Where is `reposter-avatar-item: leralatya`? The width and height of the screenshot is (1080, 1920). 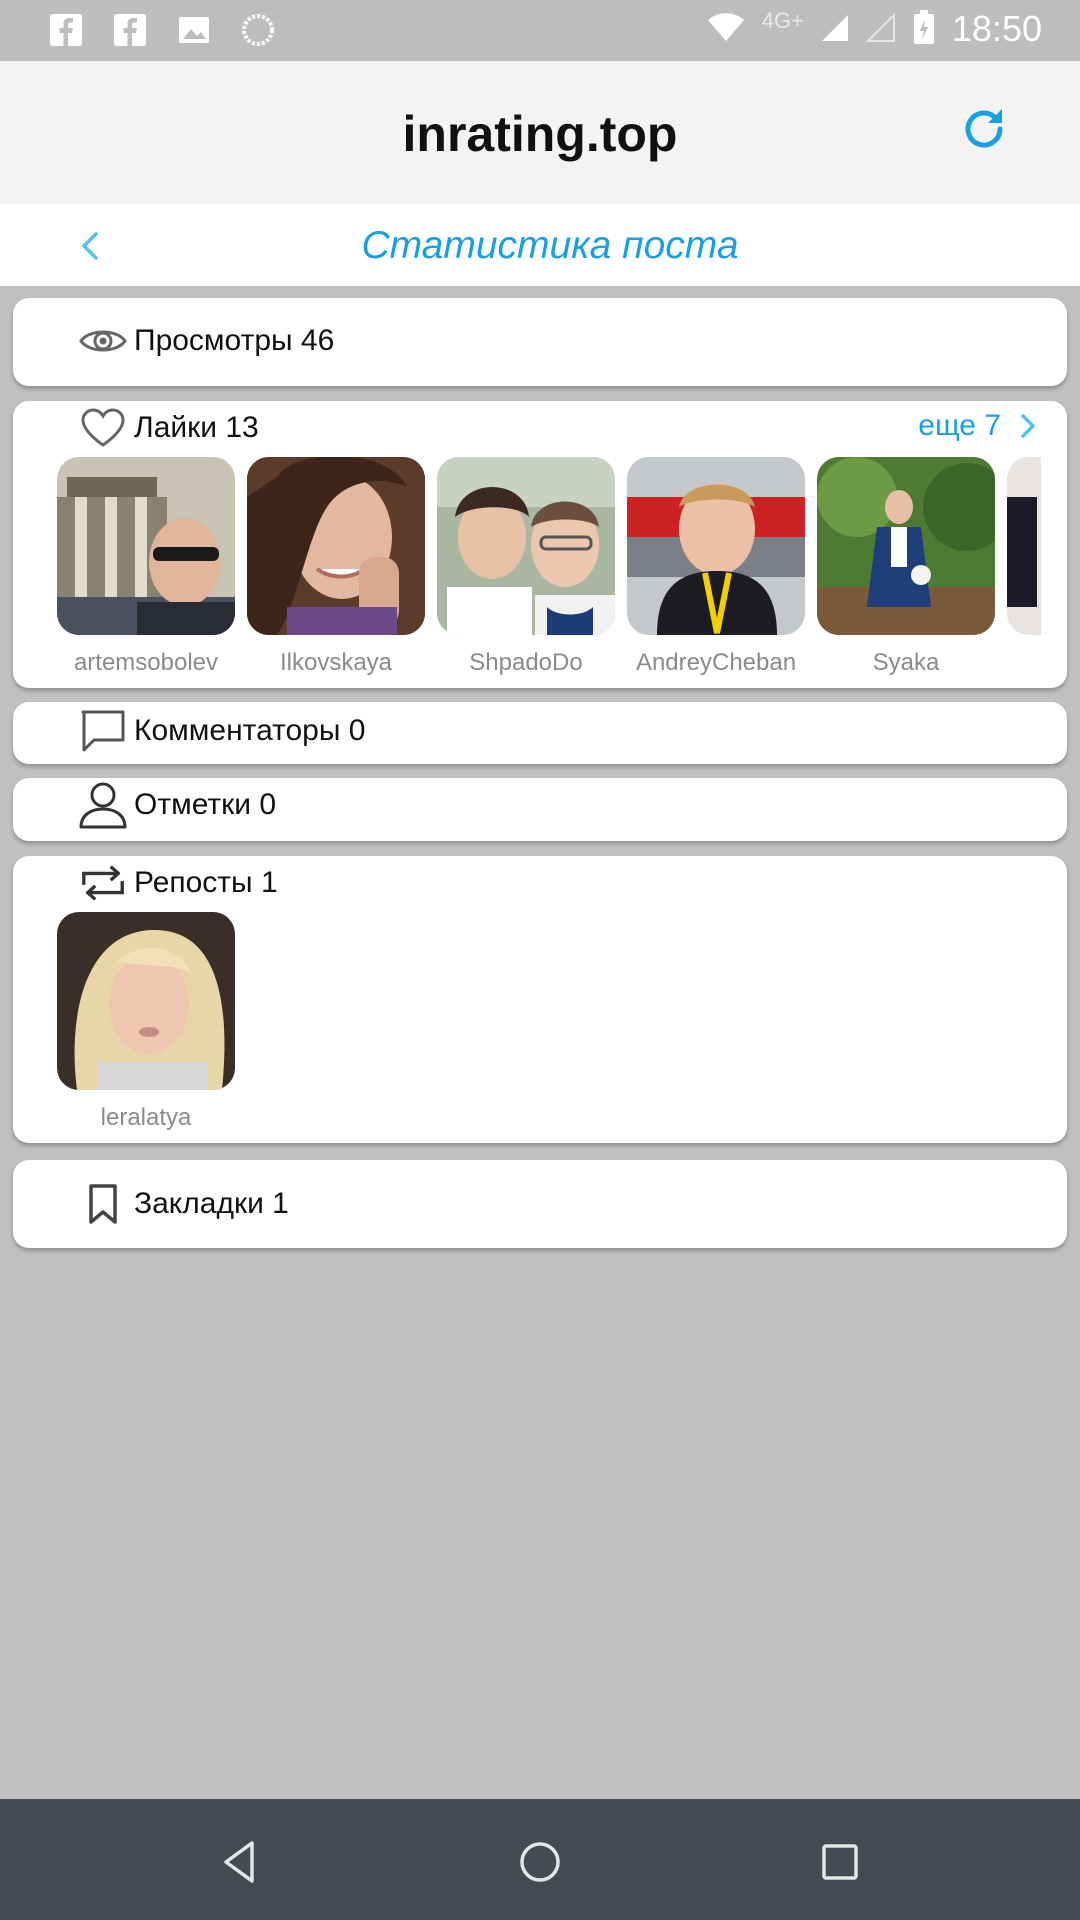
reposter-avatar-item: leralatya is located at coordinates (146, 1022).